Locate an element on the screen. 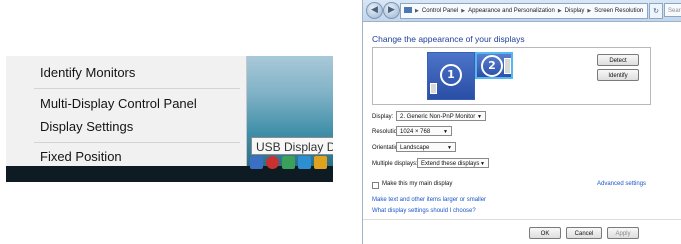  breadcrumb-item: Display is located at coordinates (575, 11).